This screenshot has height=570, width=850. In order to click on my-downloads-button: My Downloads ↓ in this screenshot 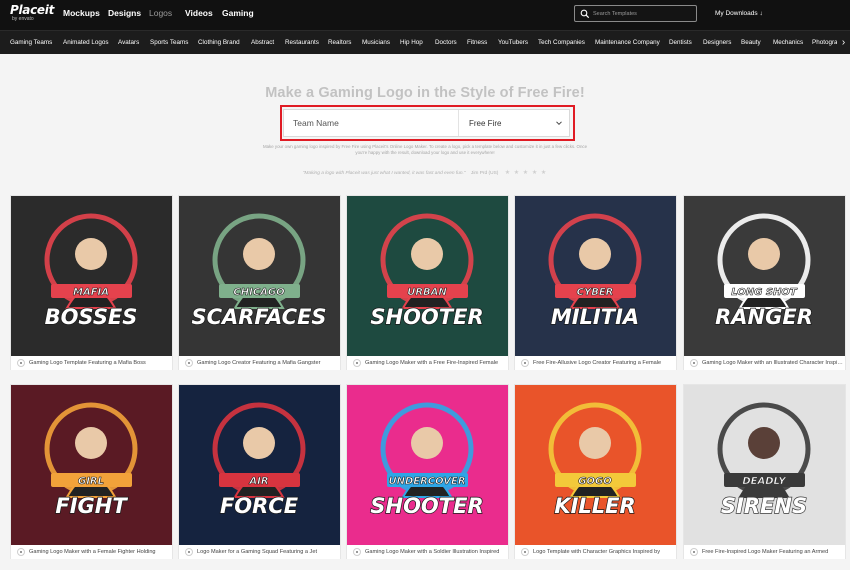, I will do `click(739, 13)`.